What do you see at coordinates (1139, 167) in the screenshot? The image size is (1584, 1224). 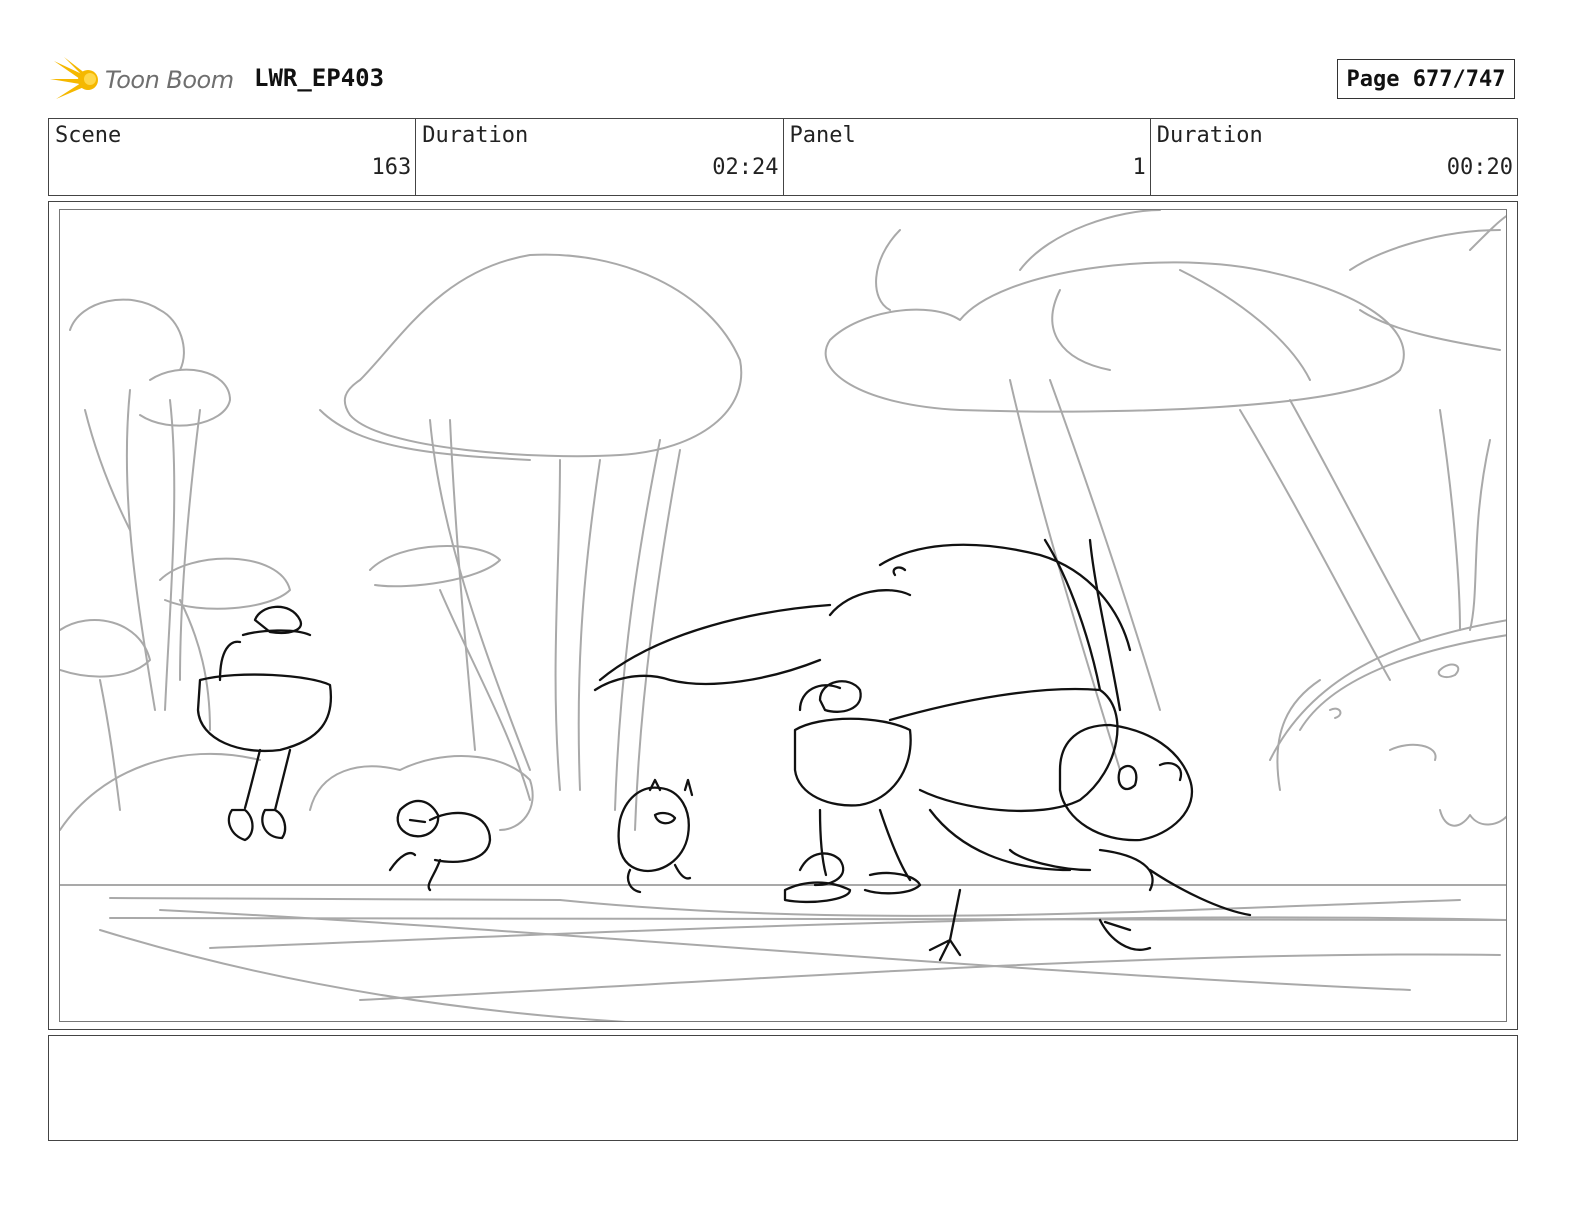 I see `panel-value: 1` at bounding box center [1139, 167].